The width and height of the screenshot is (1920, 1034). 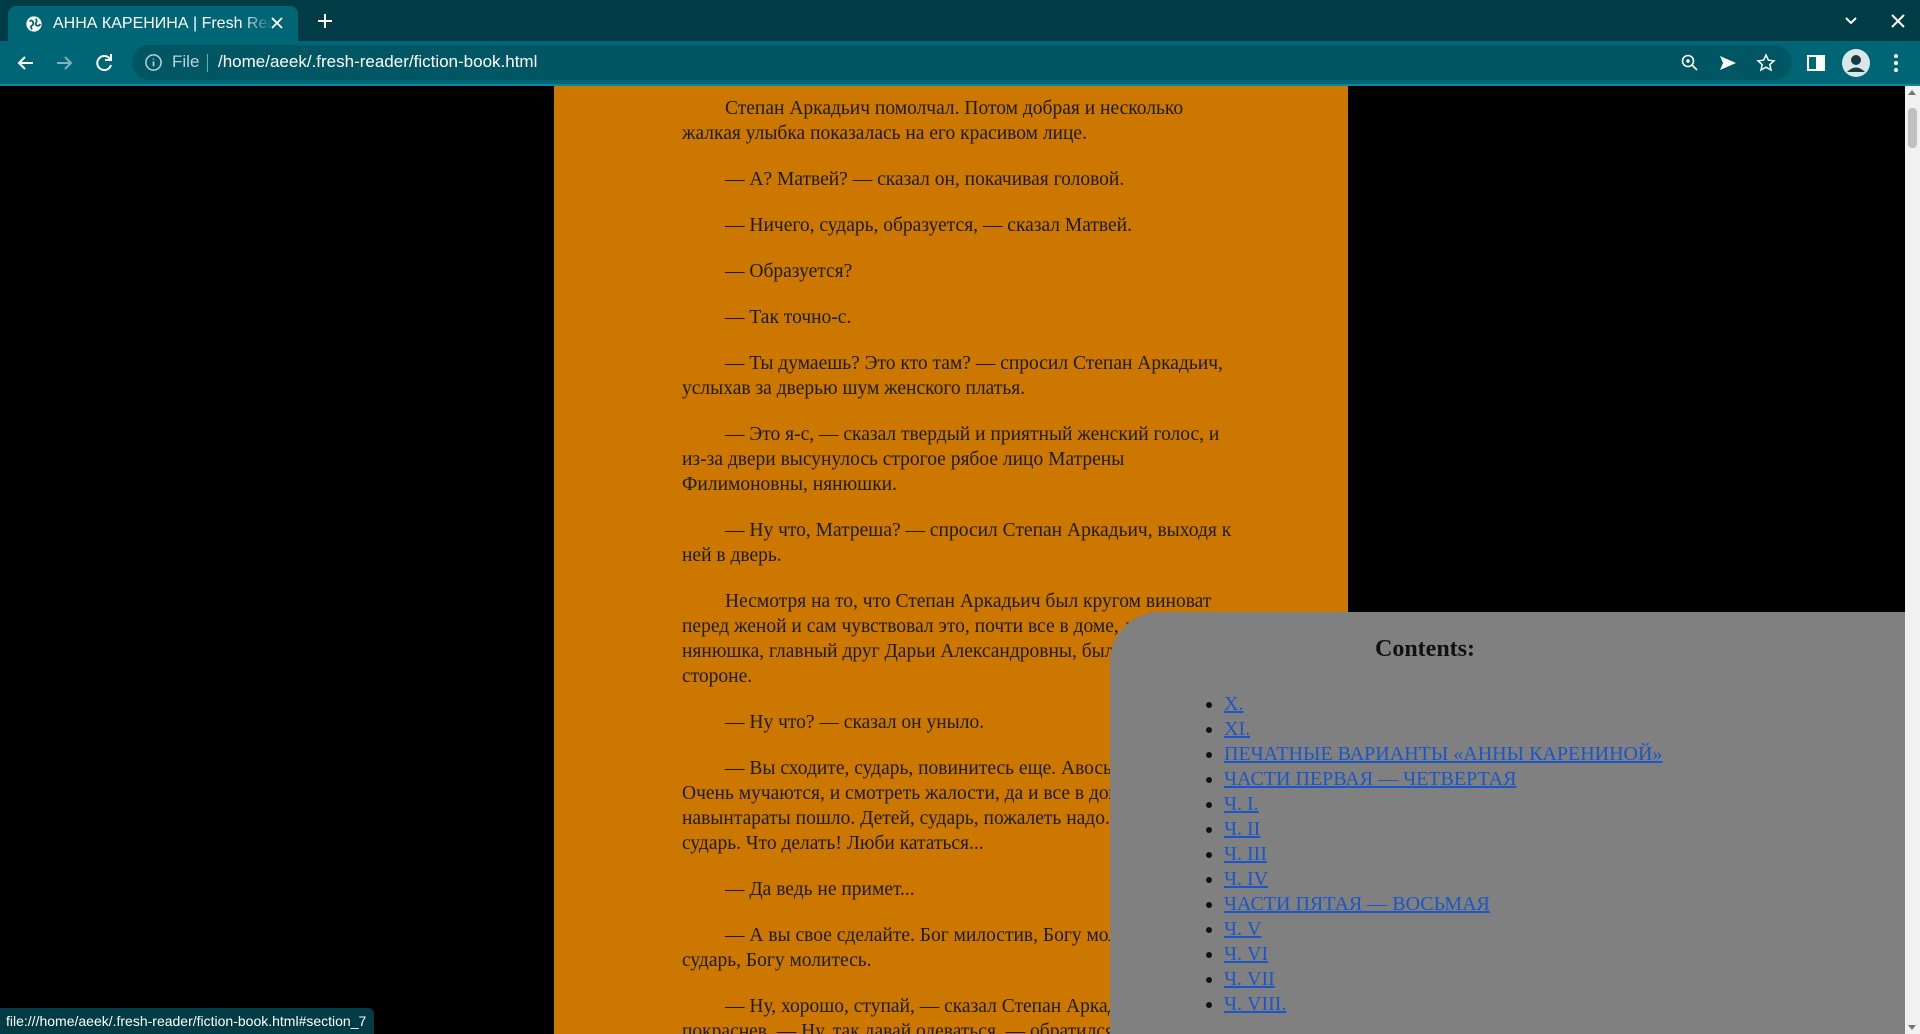 I want to click on address-scheme: File, so click(x=186, y=61).